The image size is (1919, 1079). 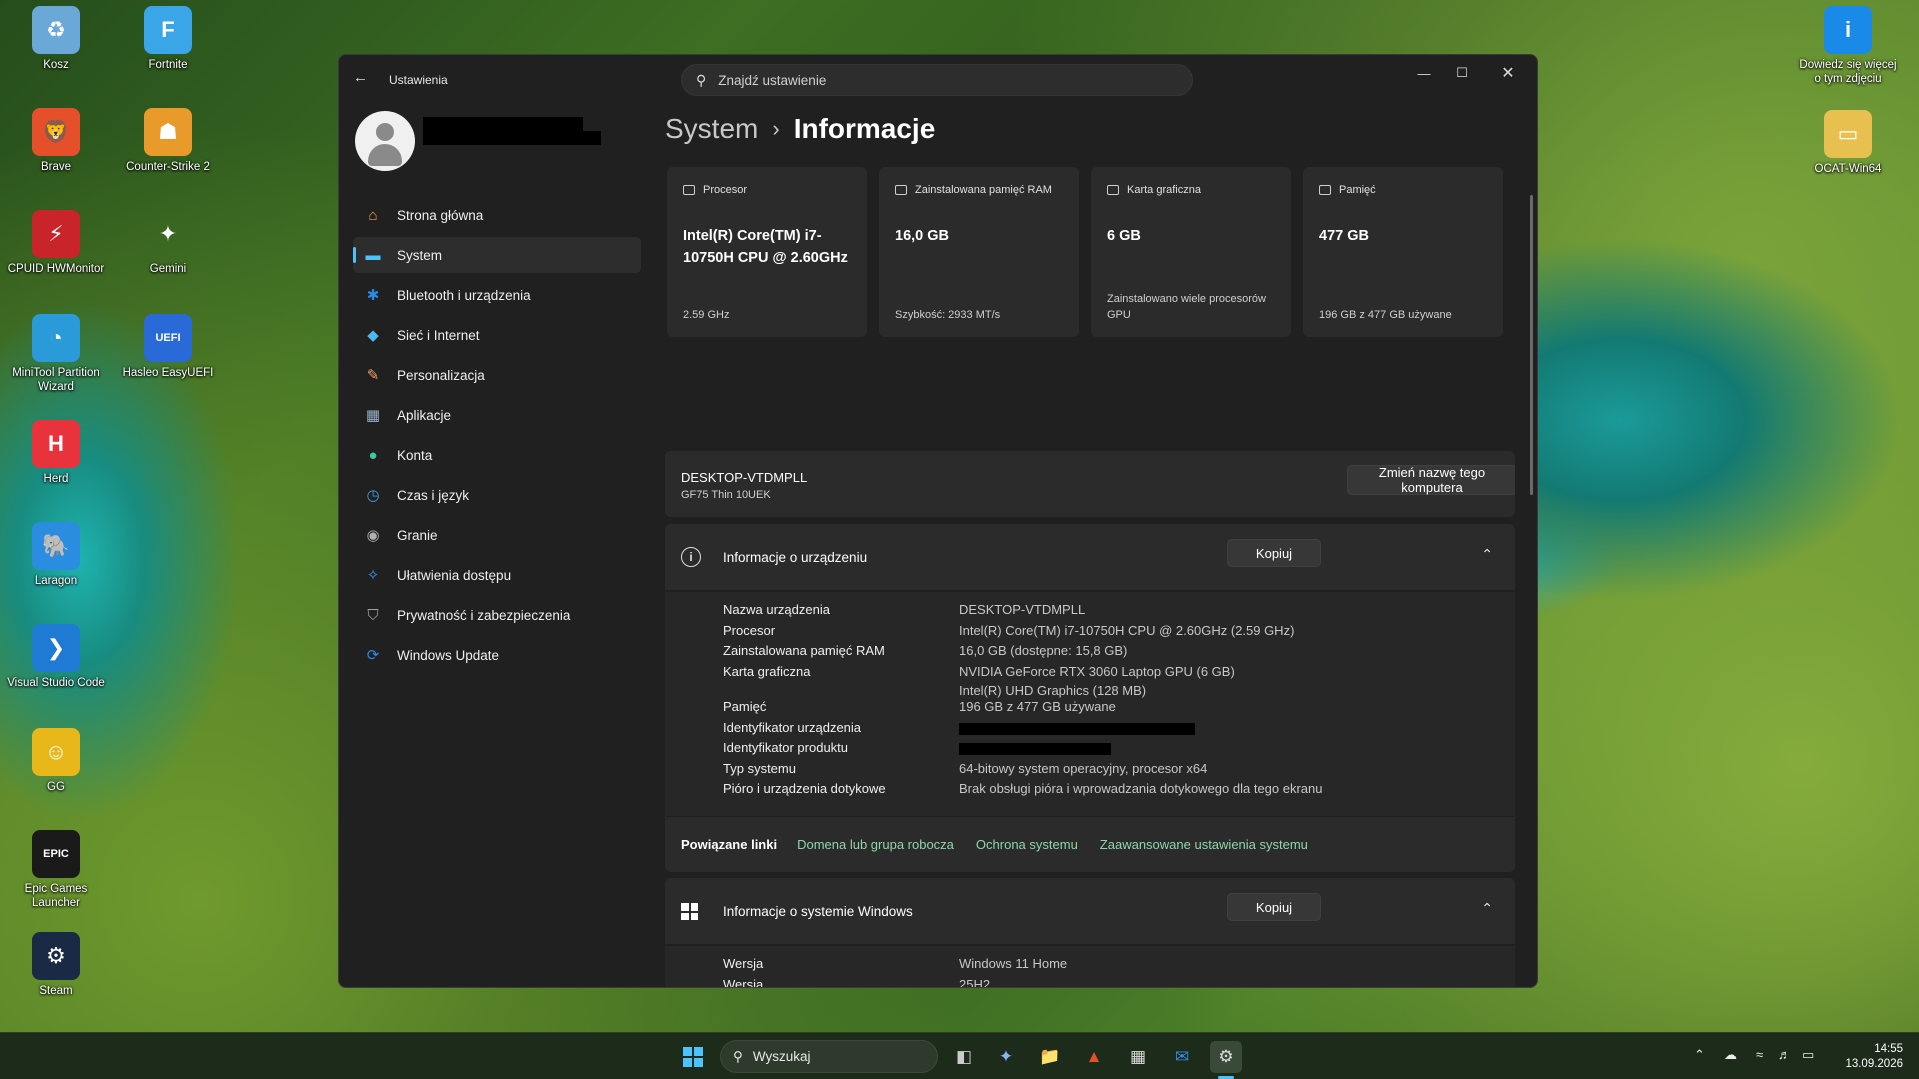 I want to click on spec-card-subtext: Szybkość: 2933 MT/s, so click(x=948, y=315).